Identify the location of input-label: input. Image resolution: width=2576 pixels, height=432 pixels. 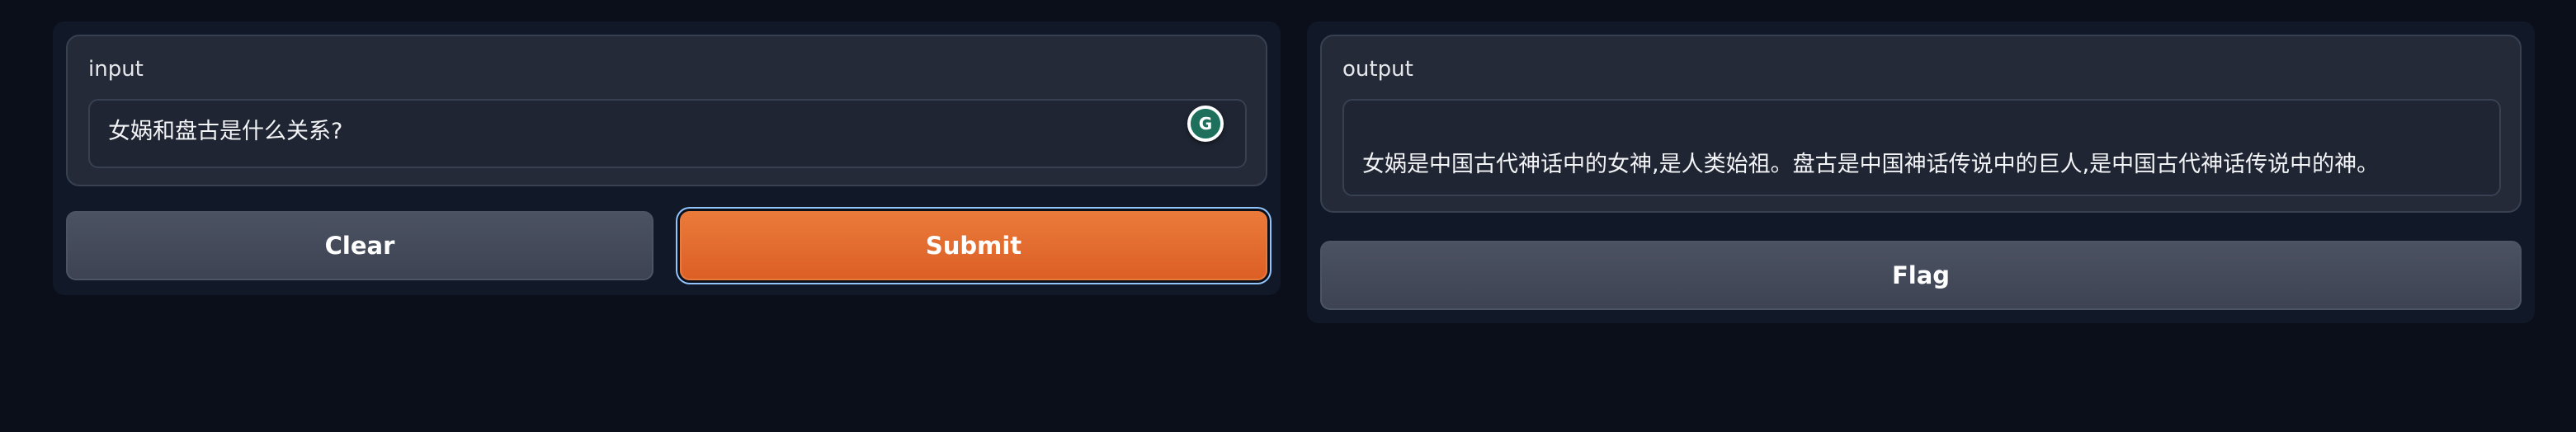
(116, 69).